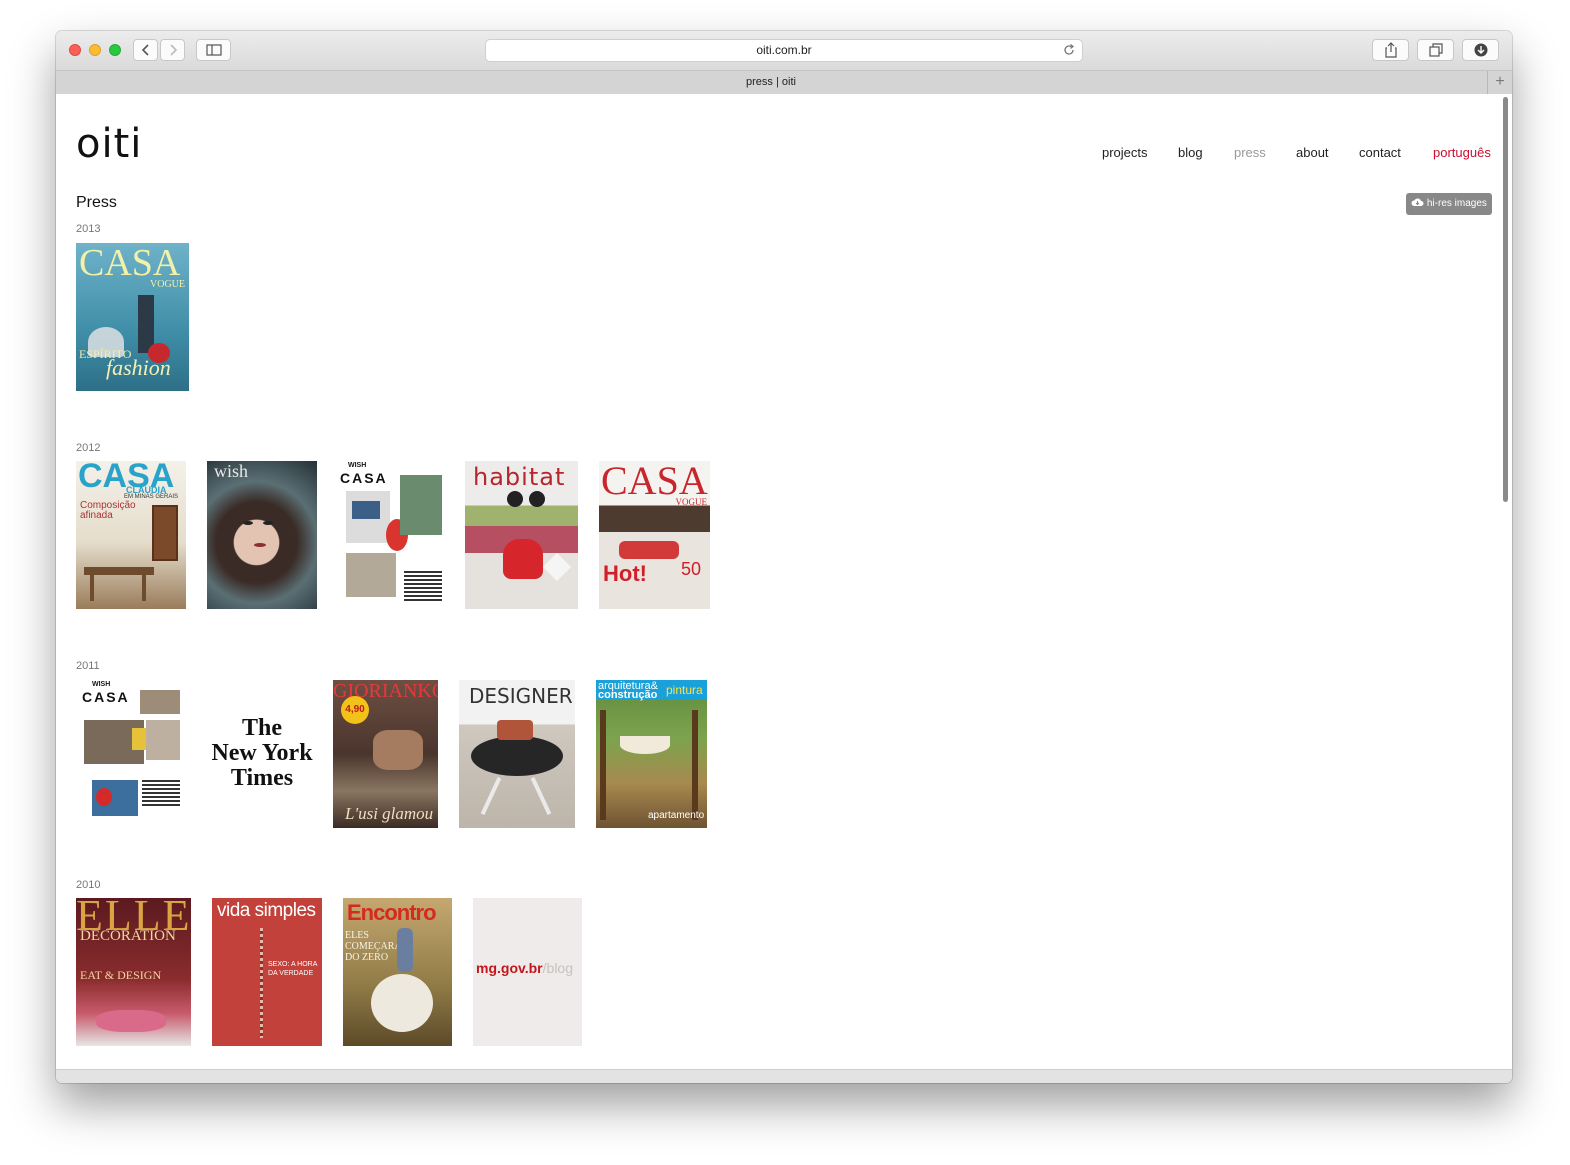 The height and width of the screenshot is (1165, 1570). What do you see at coordinates (385, 754) in the screenshot?
I see `cover-gioriankol-2011: GIORIANKOL 4,90 L'usi glamou` at bounding box center [385, 754].